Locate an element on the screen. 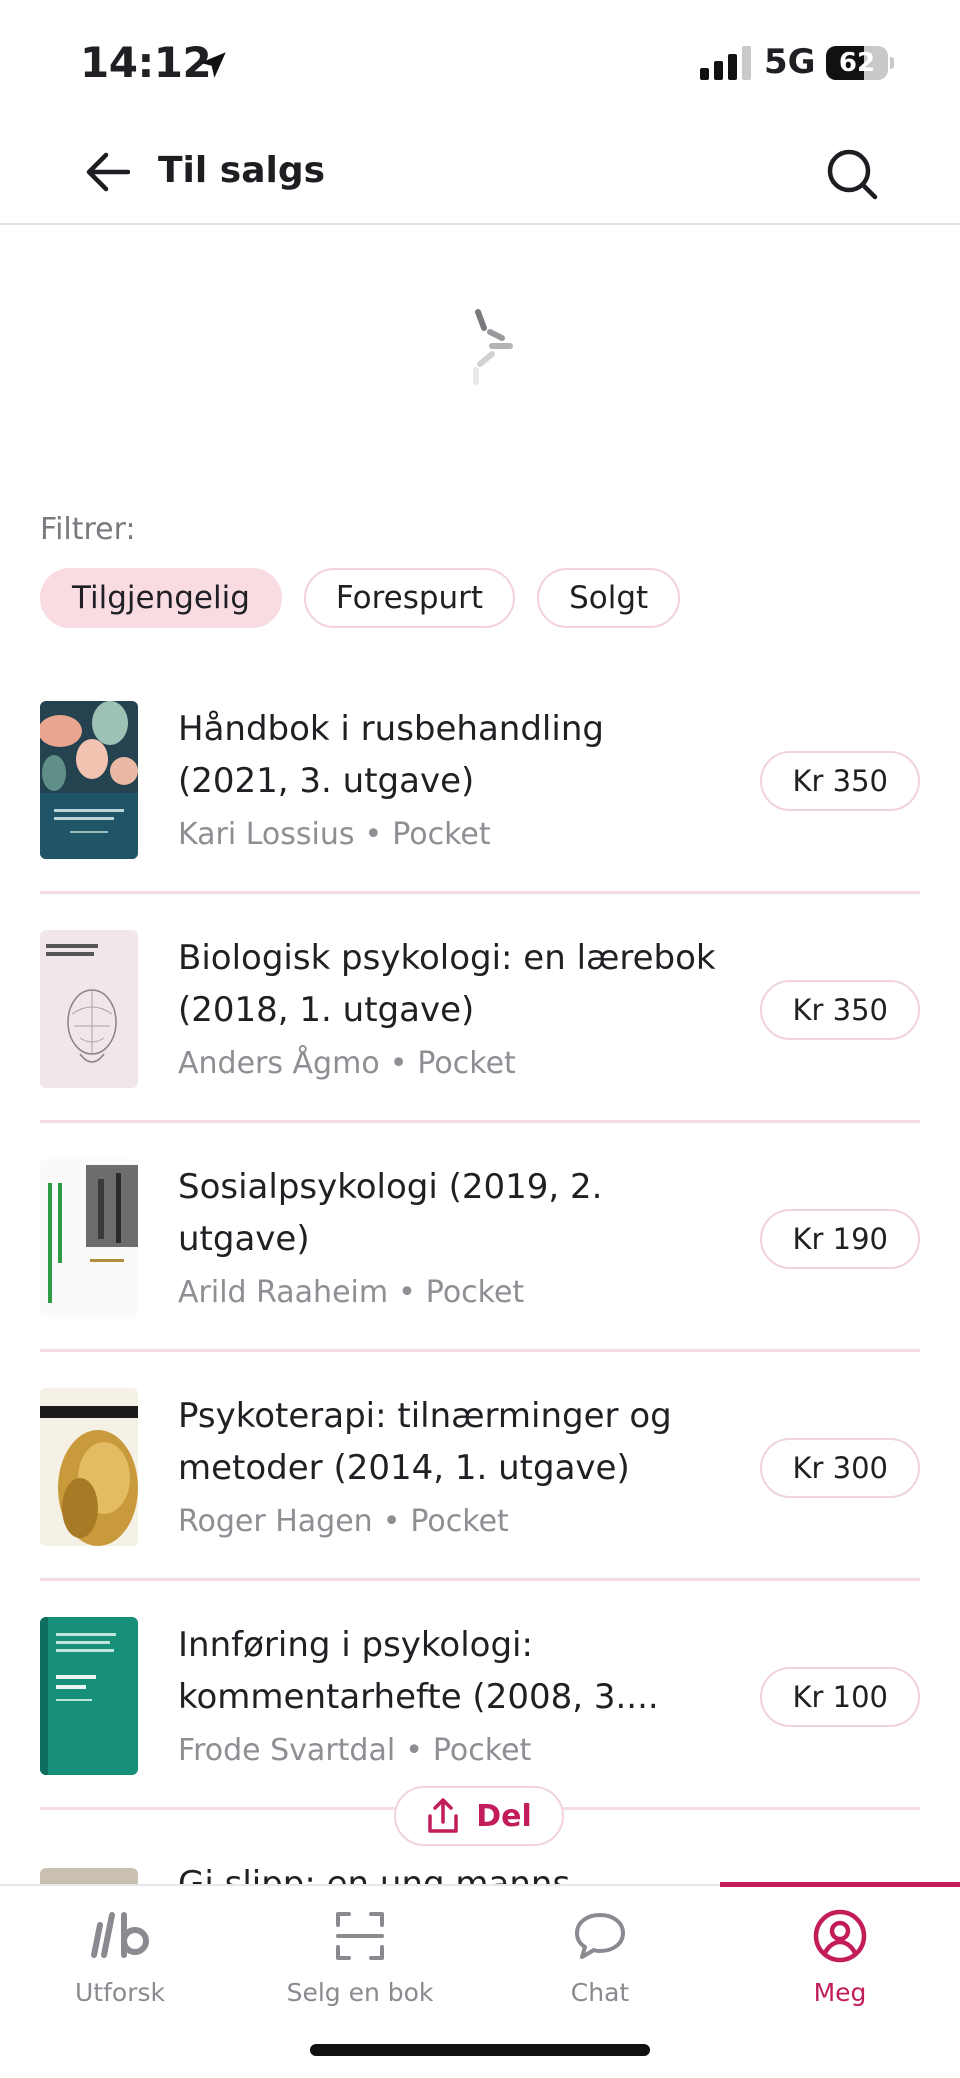 Image resolution: width=960 pixels, height=2078 pixels. price-badge: Kr 190 is located at coordinates (840, 1239).